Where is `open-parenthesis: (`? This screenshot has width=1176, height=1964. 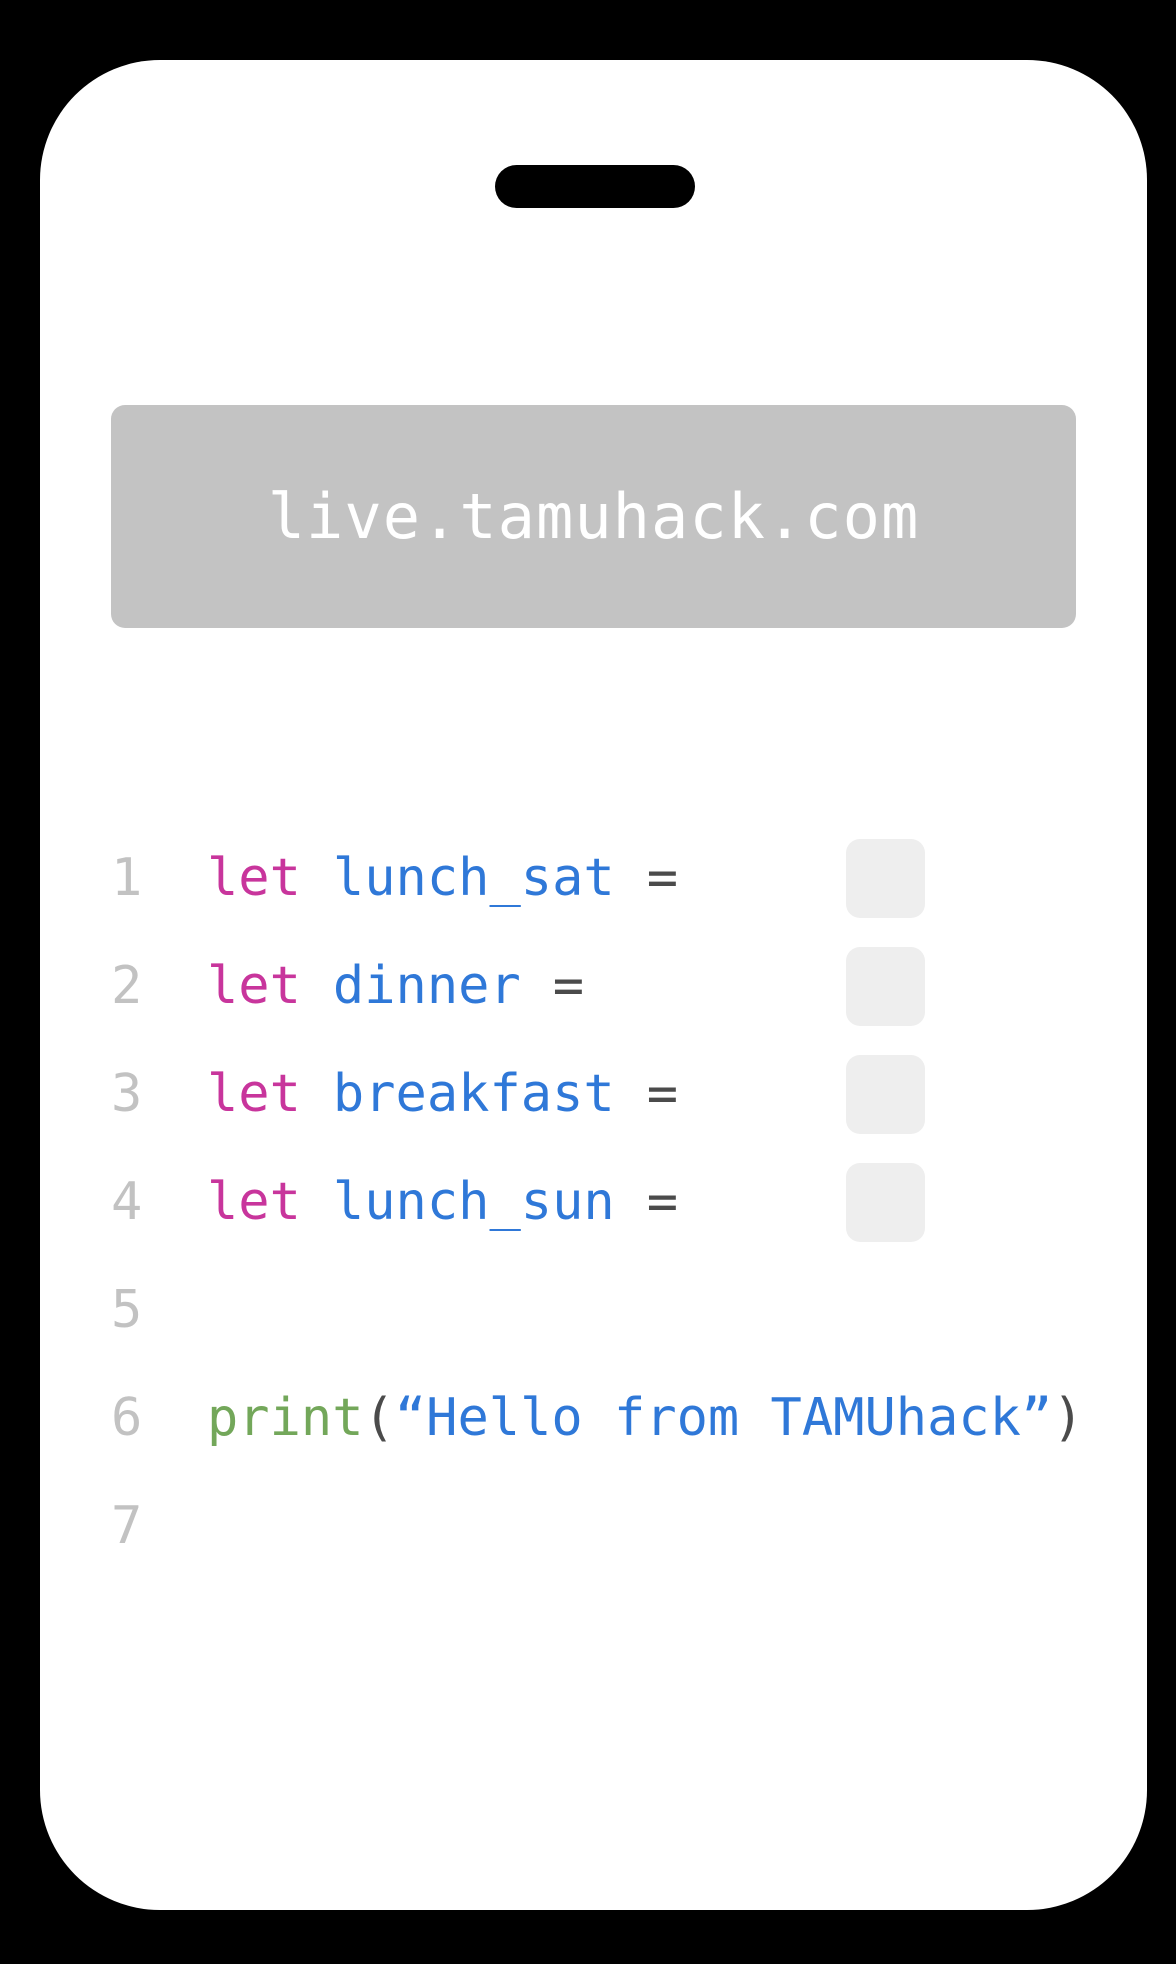
open-parenthesis: ( is located at coordinates (379, 1418).